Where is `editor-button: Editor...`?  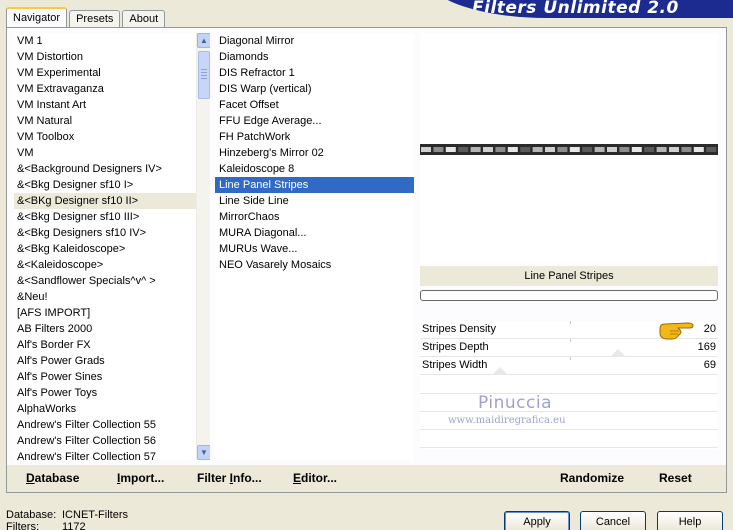
editor-button: Editor... is located at coordinates (315, 478).